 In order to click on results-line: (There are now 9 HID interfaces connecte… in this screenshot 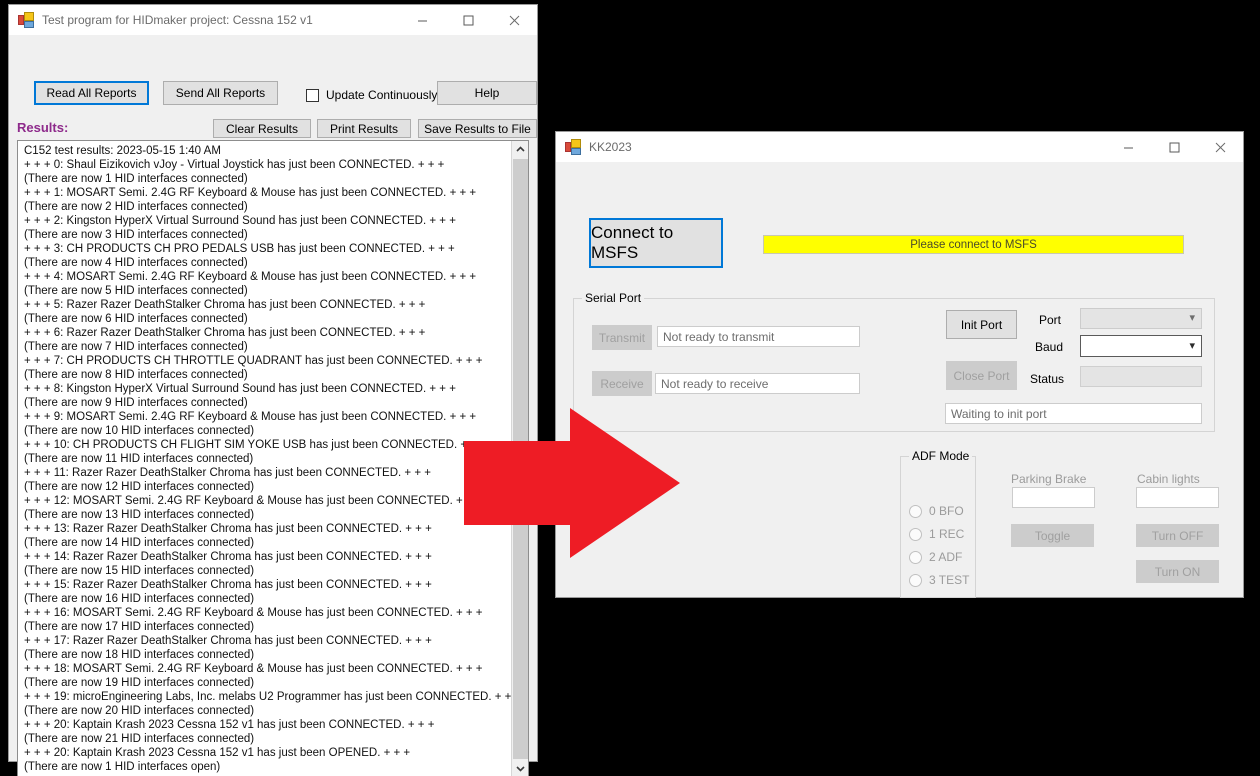, I will do `click(136, 403)`.